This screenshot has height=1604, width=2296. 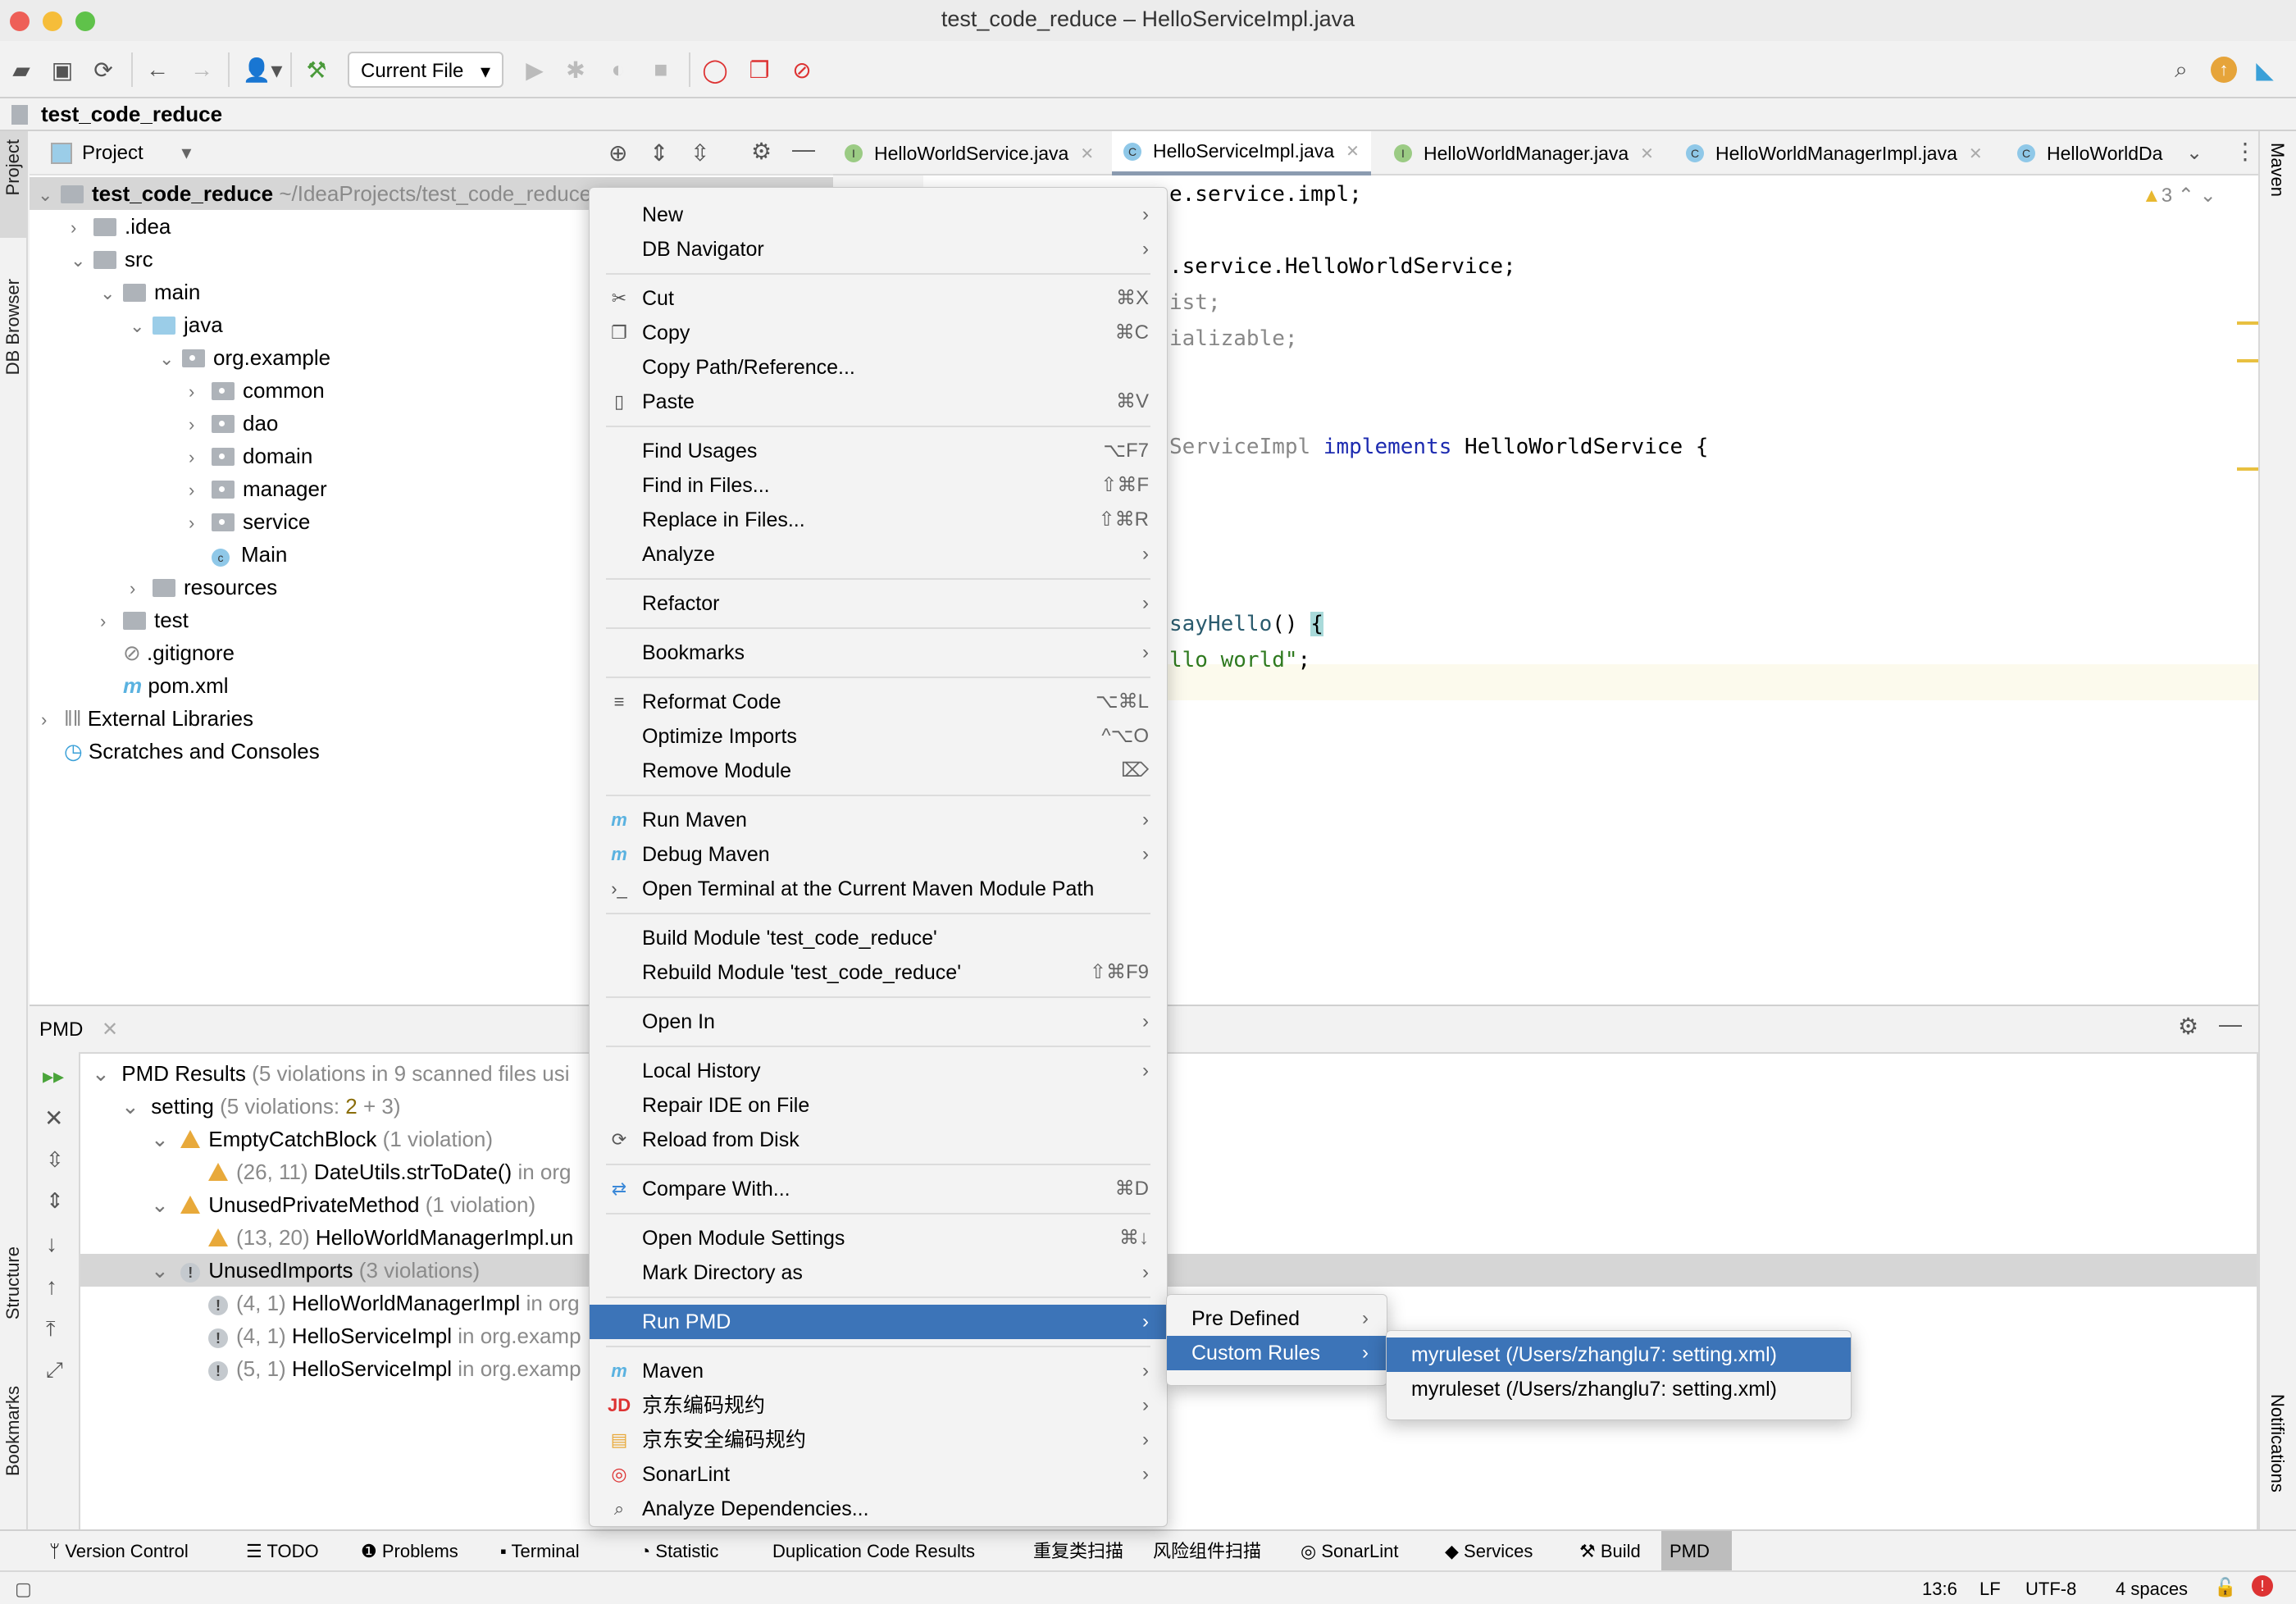 I want to click on tool-tab-terminal: ▪ Terminal, so click(x=540, y=1552).